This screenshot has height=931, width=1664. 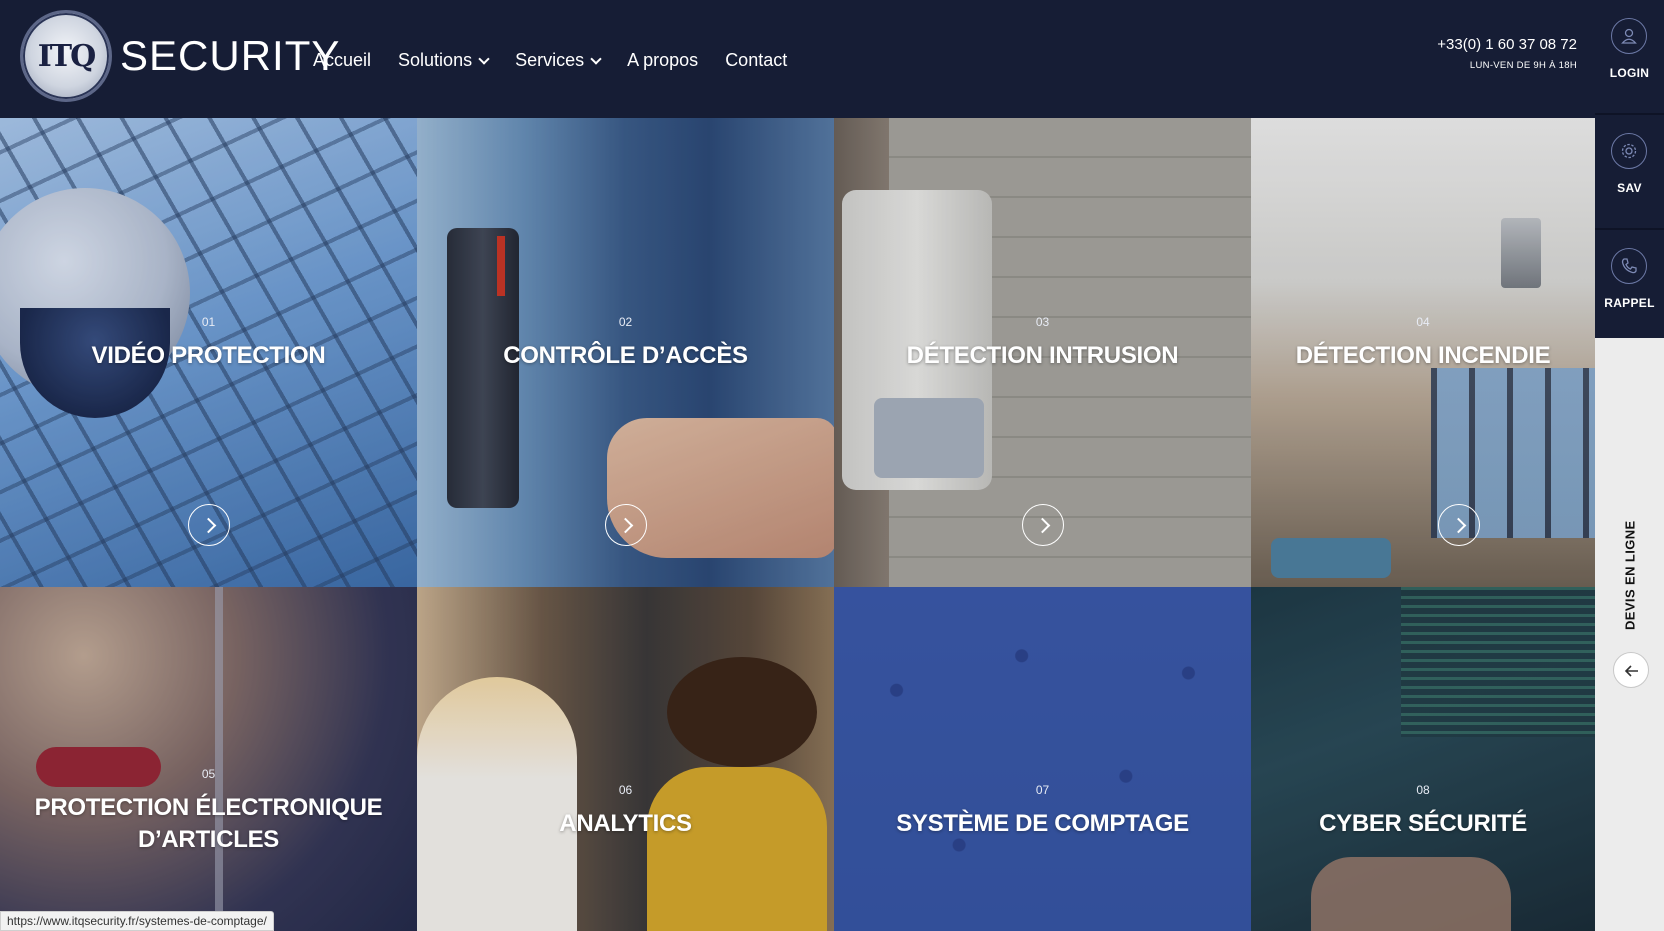 I want to click on tile-detection-incendie: 04 DÉTECTION INCENDIE, so click(x=1423, y=352).